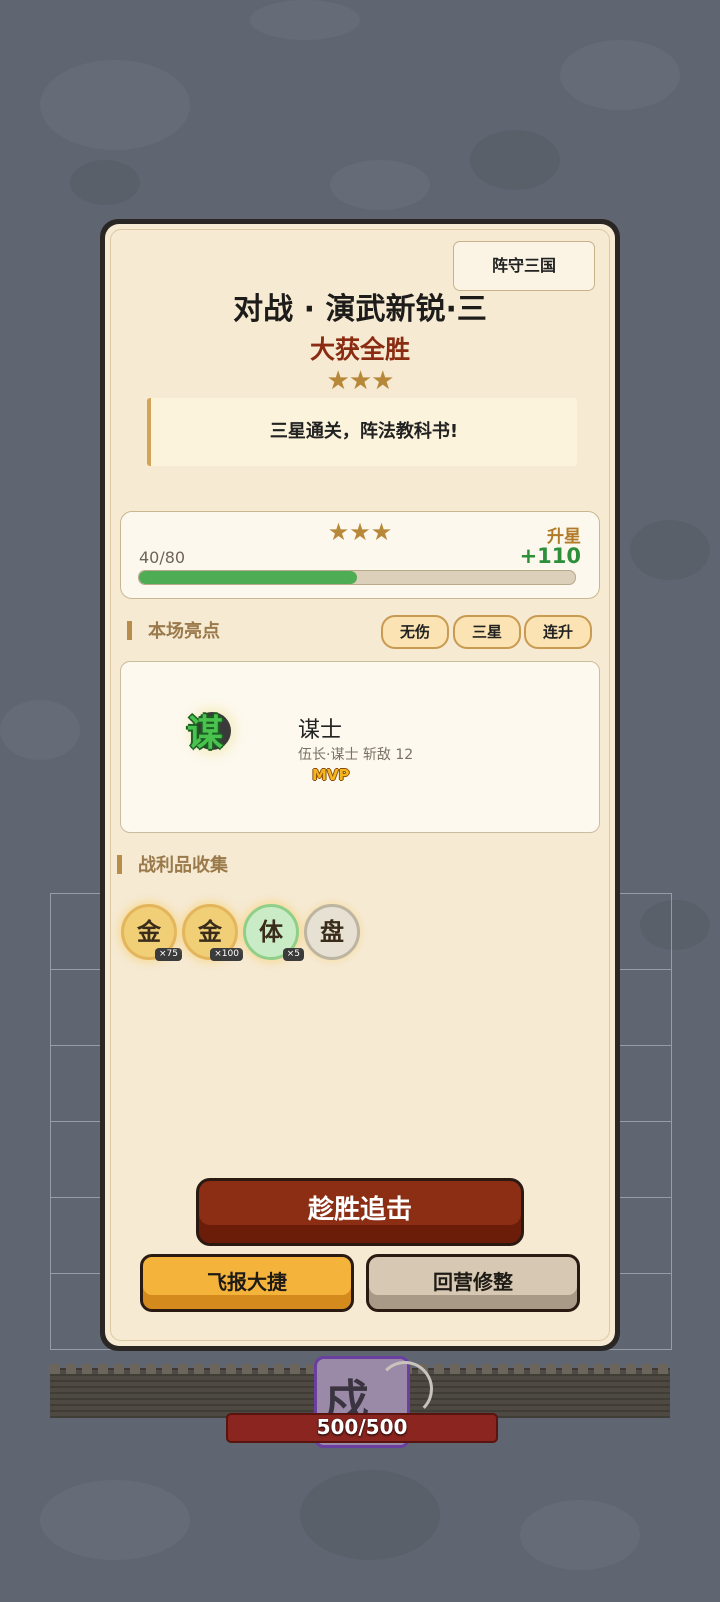 This screenshot has height=1602, width=720. I want to click on return-camp-button: 回营修整, so click(473, 1283).